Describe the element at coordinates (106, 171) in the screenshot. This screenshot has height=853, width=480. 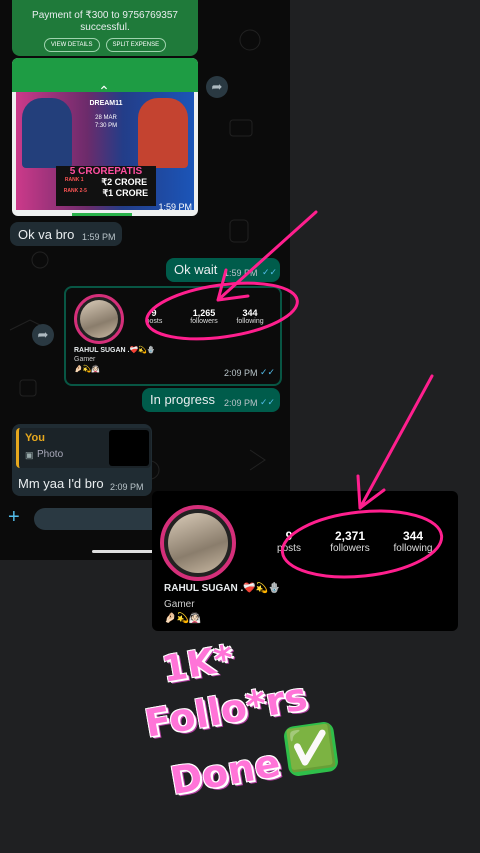
I see `crorepatis-headline: 5 CROREPATIS` at that location.